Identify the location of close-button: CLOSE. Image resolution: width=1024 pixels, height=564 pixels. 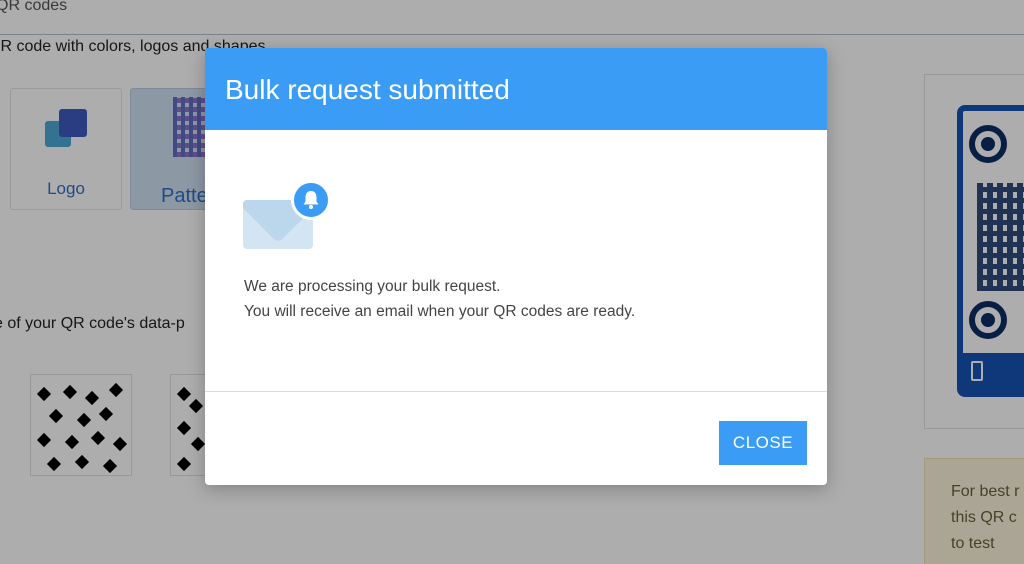
(763, 443).